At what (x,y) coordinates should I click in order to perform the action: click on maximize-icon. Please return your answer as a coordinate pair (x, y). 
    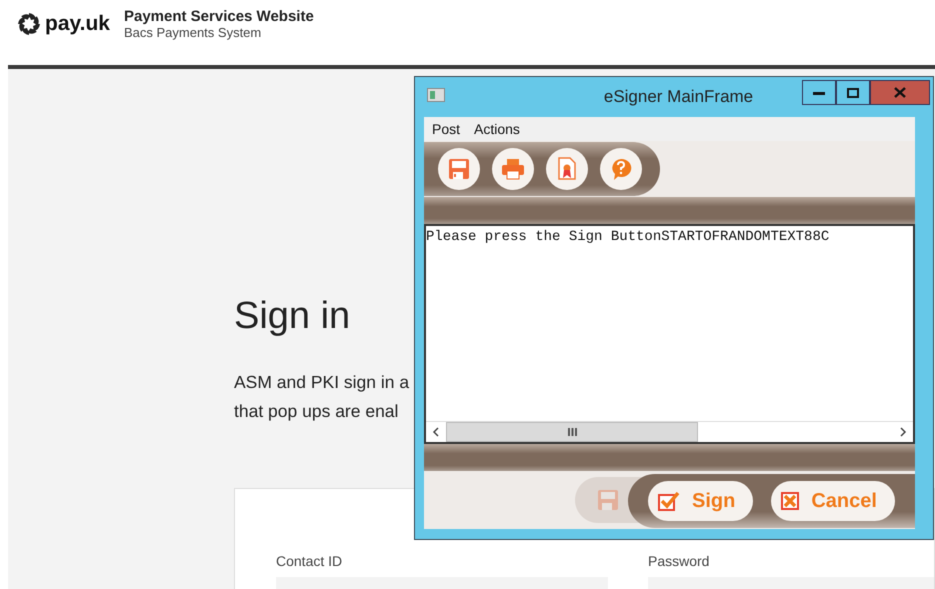
    Looking at the image, I should click on (853, 93).